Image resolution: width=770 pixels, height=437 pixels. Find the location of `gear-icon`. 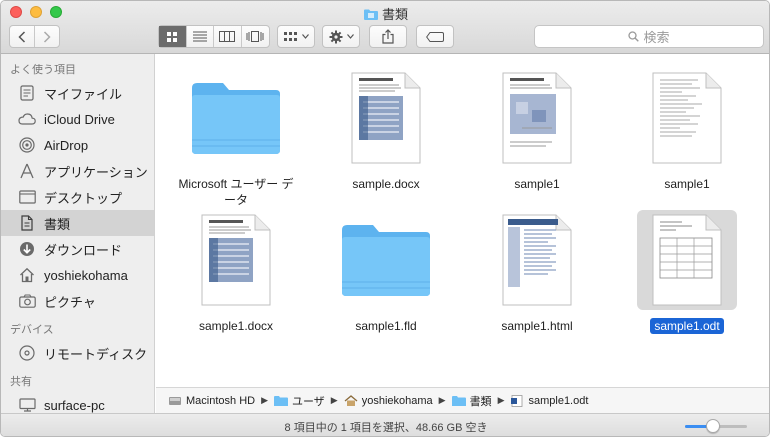

gear-icon is located at coordinates (335, 36).